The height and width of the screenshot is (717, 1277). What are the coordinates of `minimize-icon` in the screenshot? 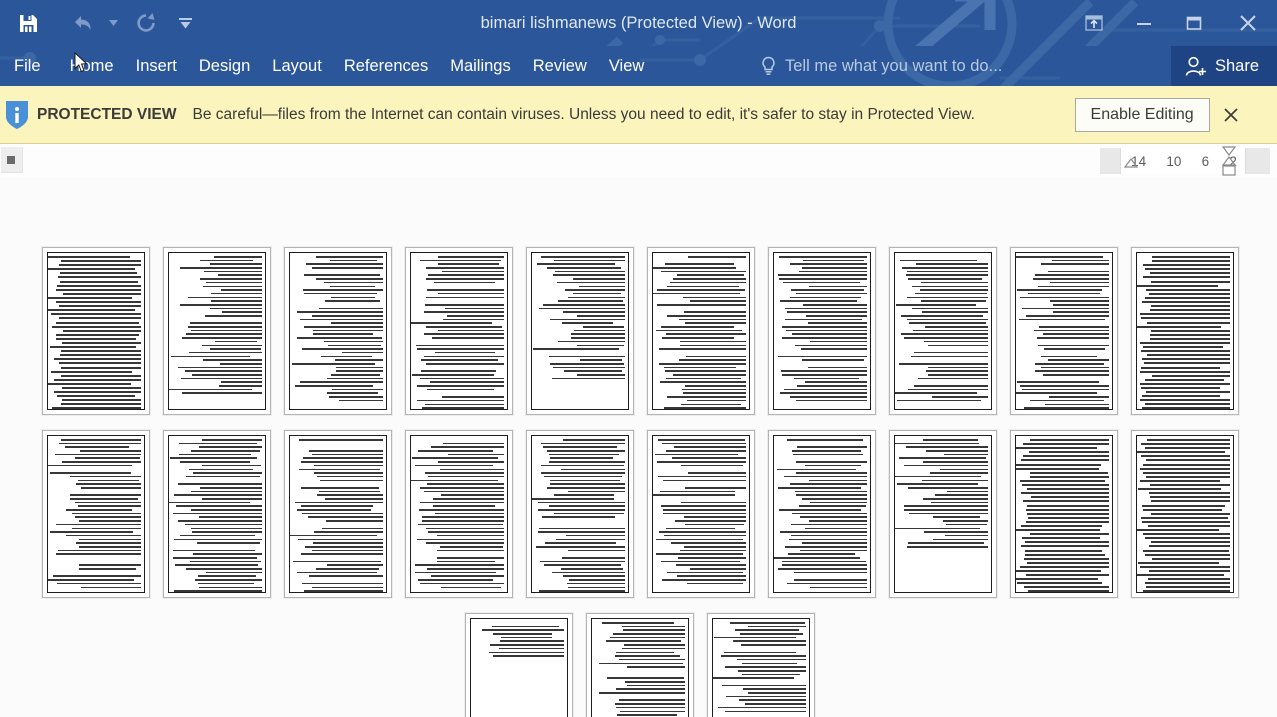 It's located at (1144, 23).